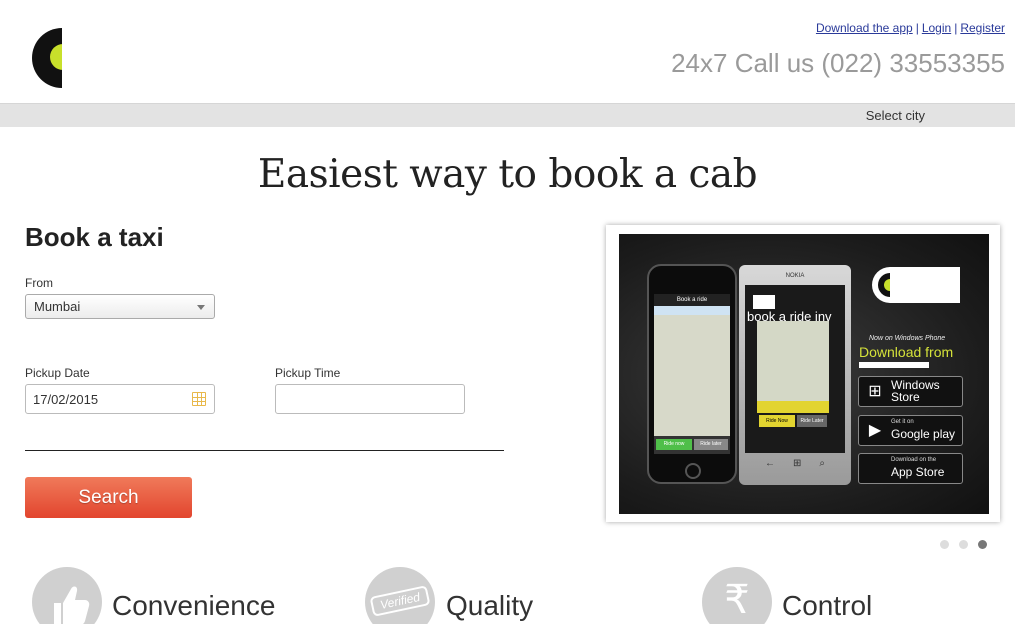  What do you see at coordinates (674, 444) in the screenshot?
I see `phone1-ride-now: Ride now` at bounding box center [674, 444].